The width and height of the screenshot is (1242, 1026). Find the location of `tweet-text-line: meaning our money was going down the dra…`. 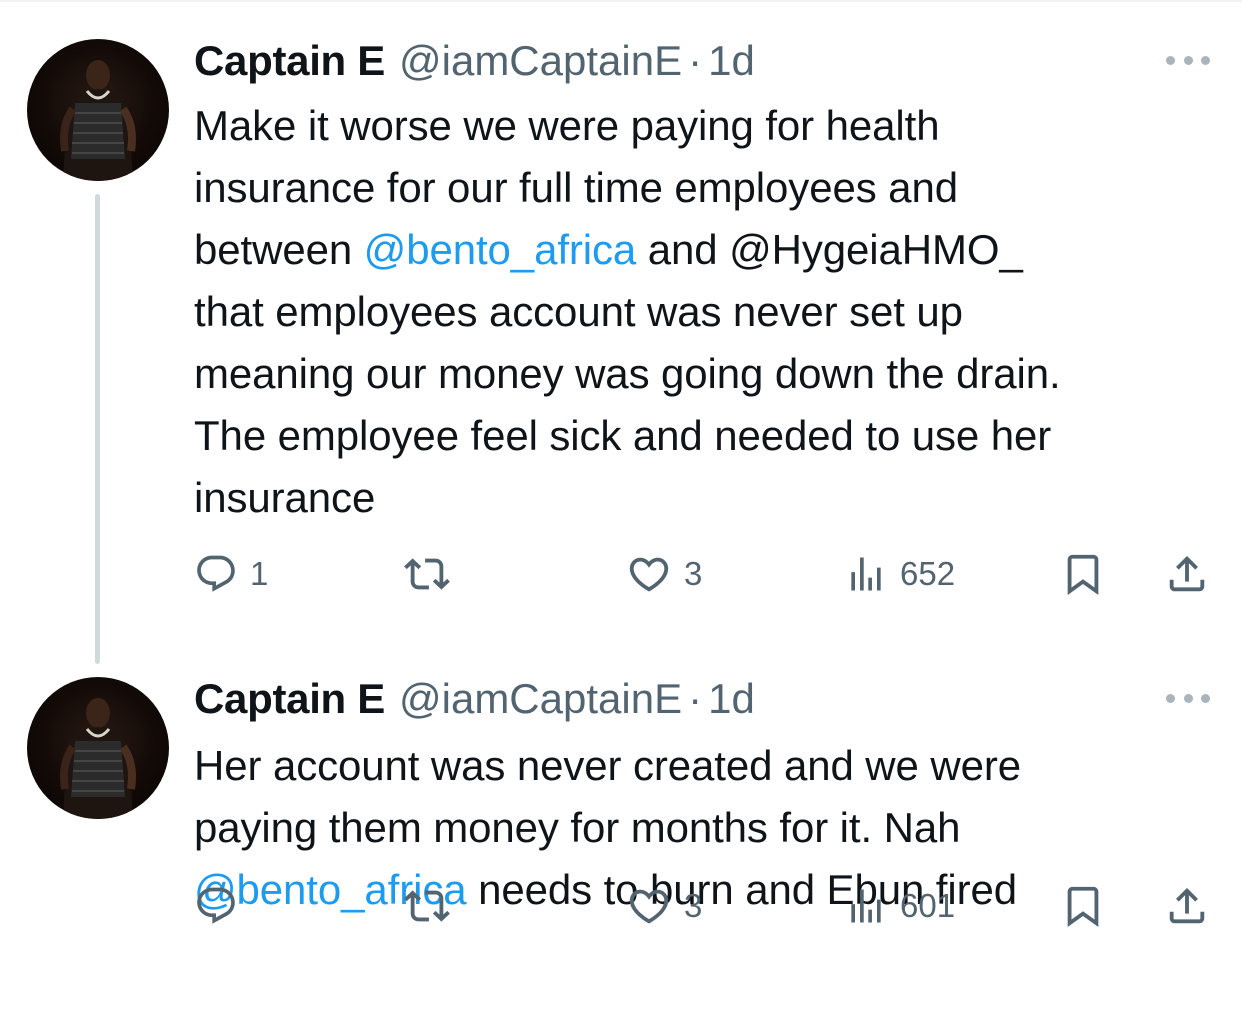

tweet-text-line: meaning our money was going down the dra… is located at coordinates (699, 374).